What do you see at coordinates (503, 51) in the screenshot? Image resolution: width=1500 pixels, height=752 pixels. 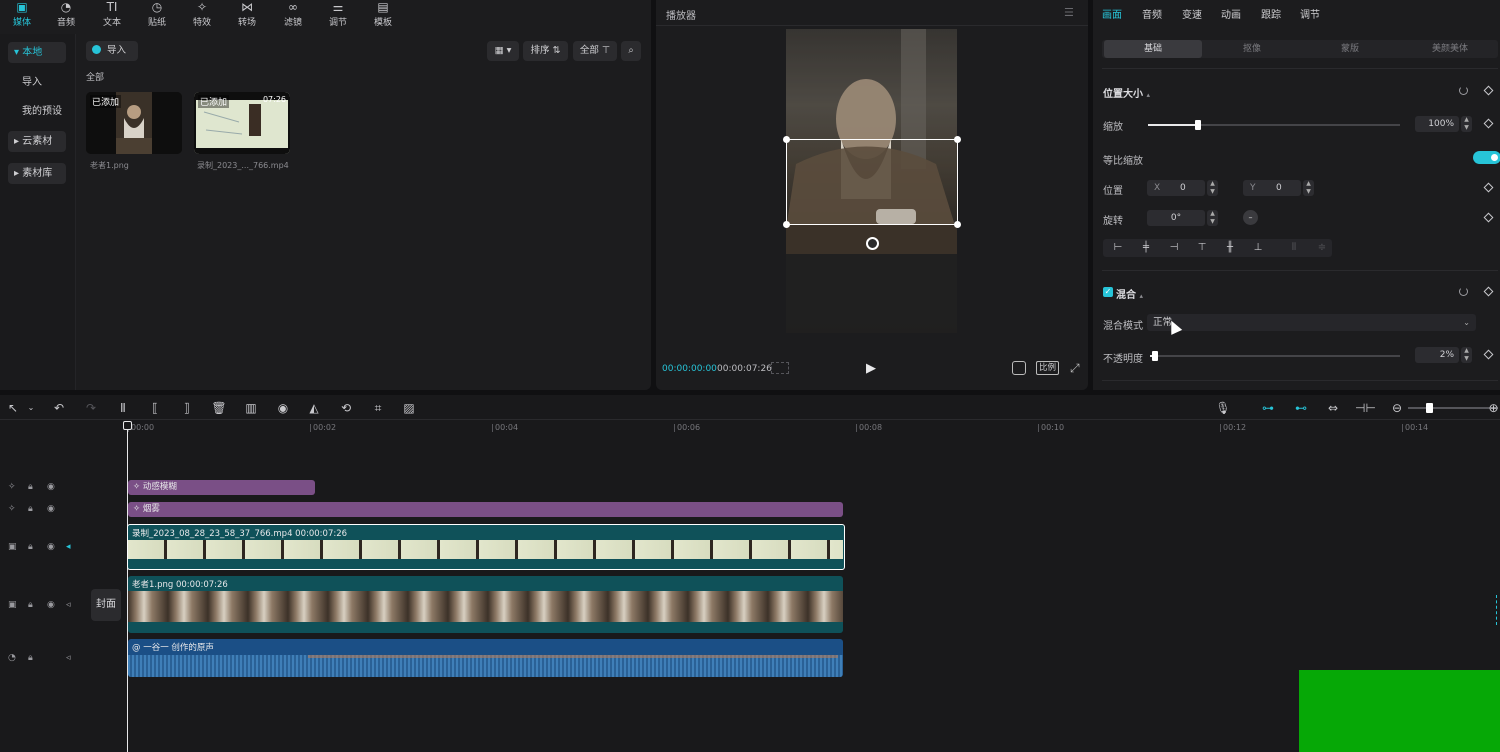 I see `view-mode-button: ▦ ▾` at bounding box center [503, 51].